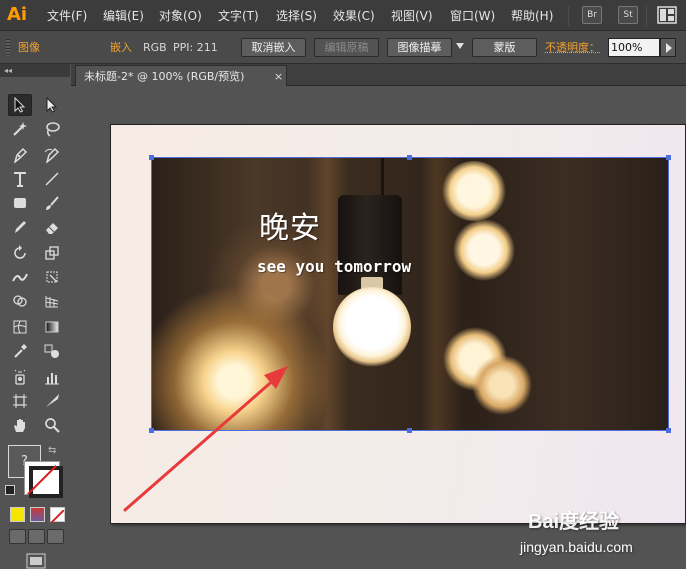 This screenshot has height=569, width=686. What do you see at coordinates (52, 377) in the screenshot?
I see `column-graph-tool-icon` at bounding box center [52, 377].